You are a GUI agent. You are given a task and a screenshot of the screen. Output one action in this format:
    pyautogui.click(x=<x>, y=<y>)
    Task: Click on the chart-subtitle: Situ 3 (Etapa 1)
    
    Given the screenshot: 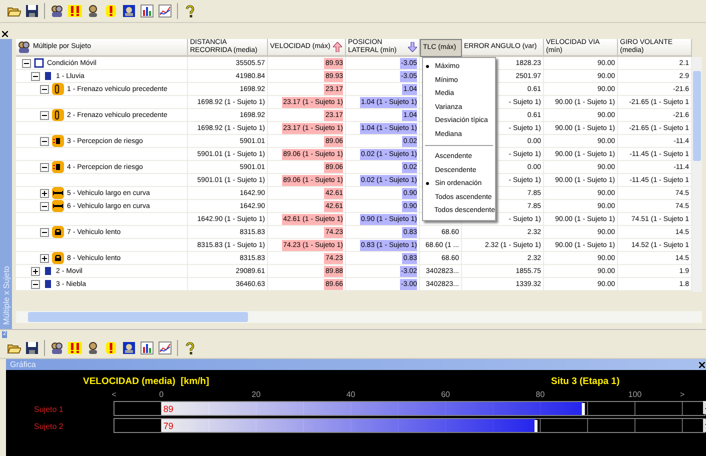 What is the action you would take?
    pyautogui.click(x=585, y=381)
    